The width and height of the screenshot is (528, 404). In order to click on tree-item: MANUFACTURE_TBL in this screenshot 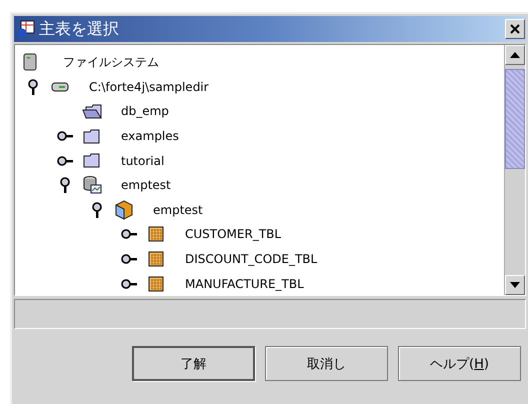, I will do `click(244, 283)`.